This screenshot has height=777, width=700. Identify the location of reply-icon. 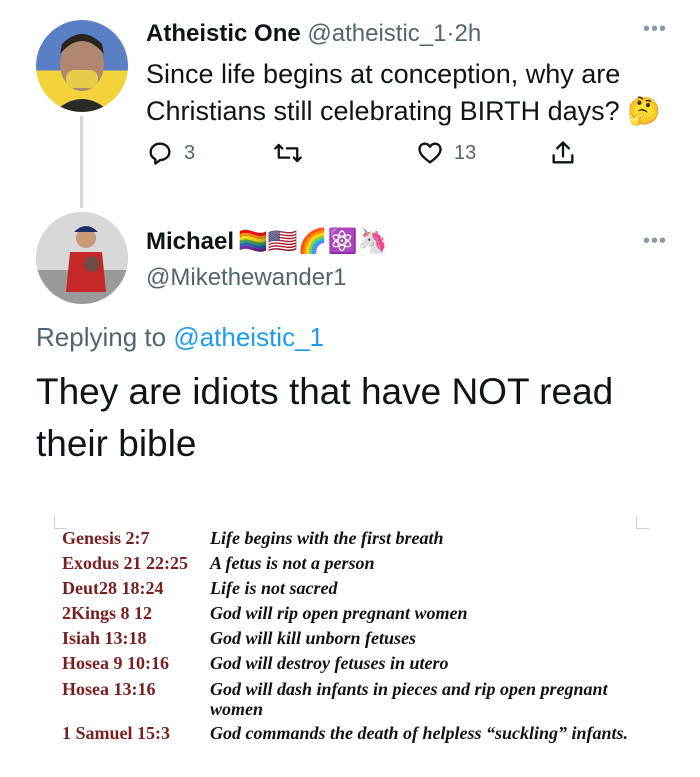
(160, 153).